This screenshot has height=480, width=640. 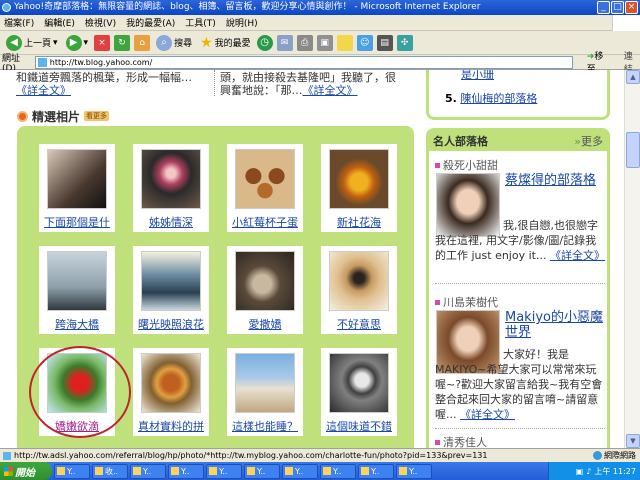 I want to click on mail-icon: ✉, so click(x=284, y=42).